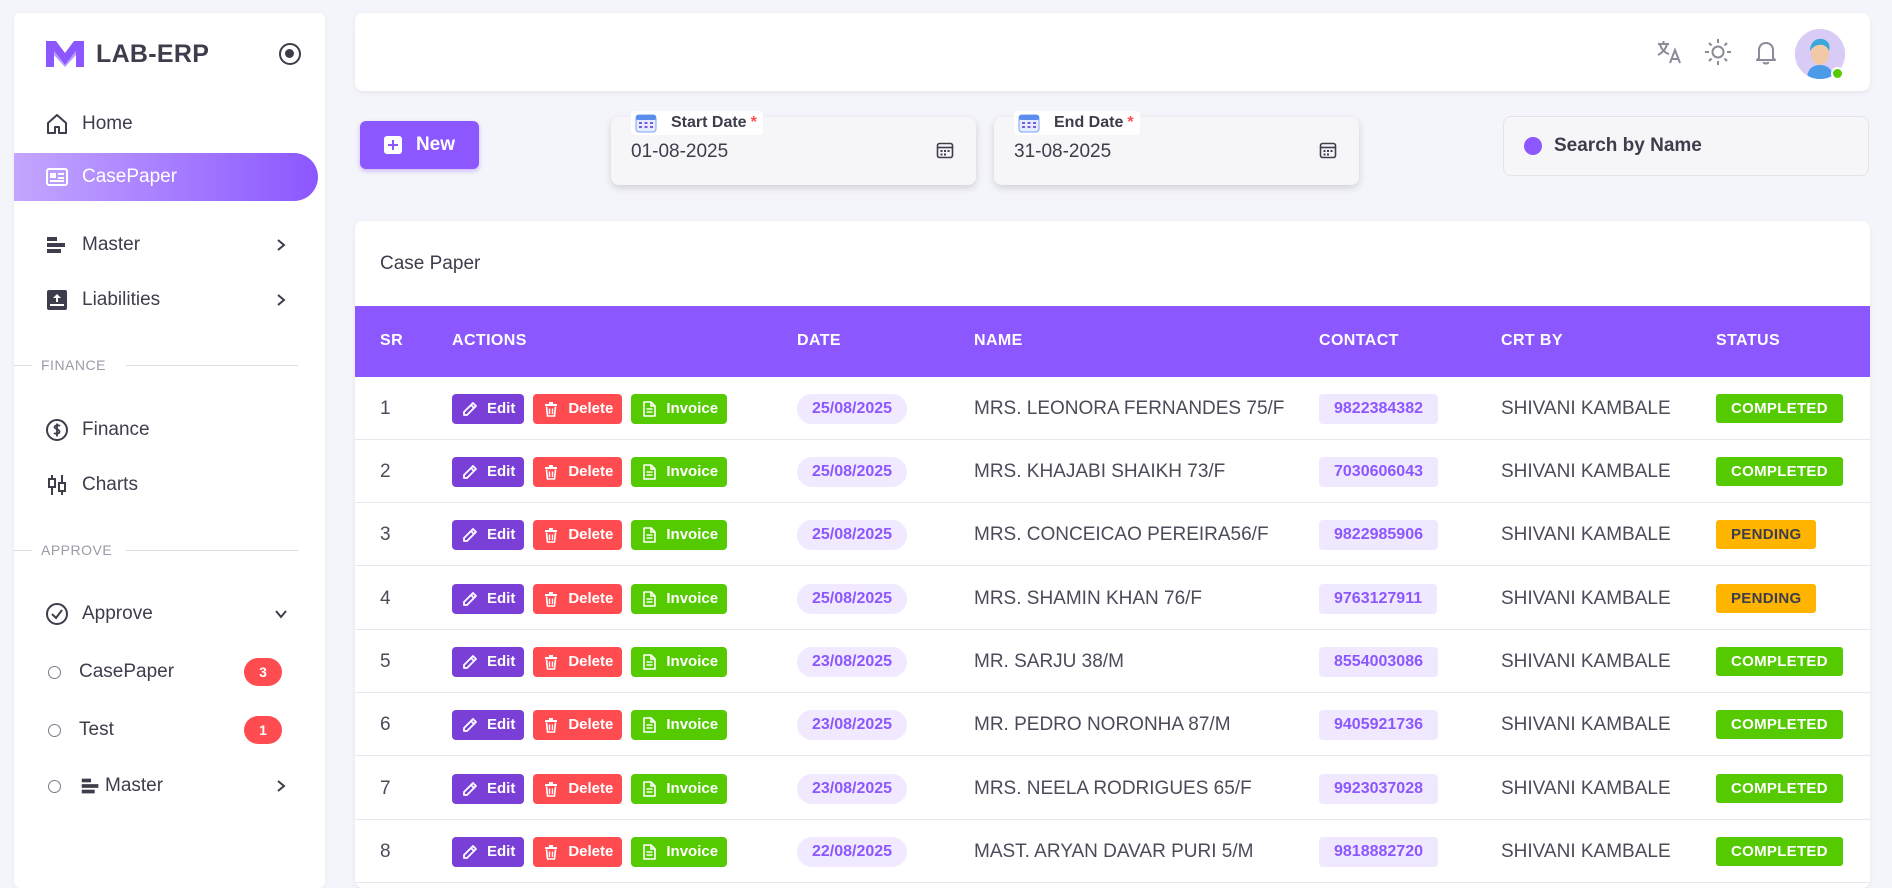 The width and height of the screenshot is (1892, 888). Describe the element at coordinates (166, 124) in the screenshot. I see `sidebar-item-home: Home` at that location.